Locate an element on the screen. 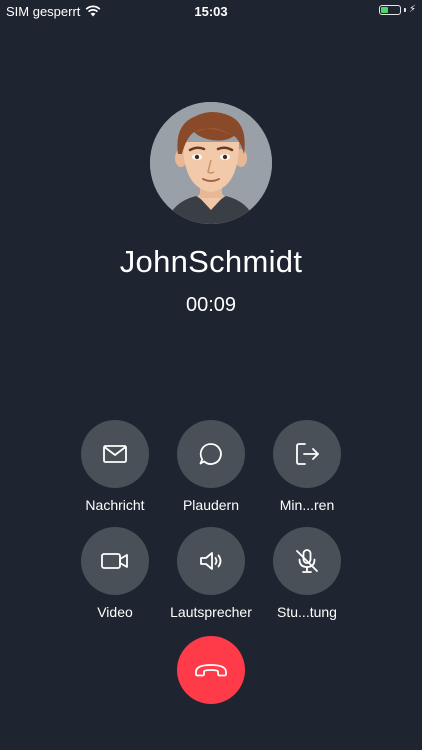 This screenshot has height=750, width=422. video-camera-icon is located at coordinates (114, 561).